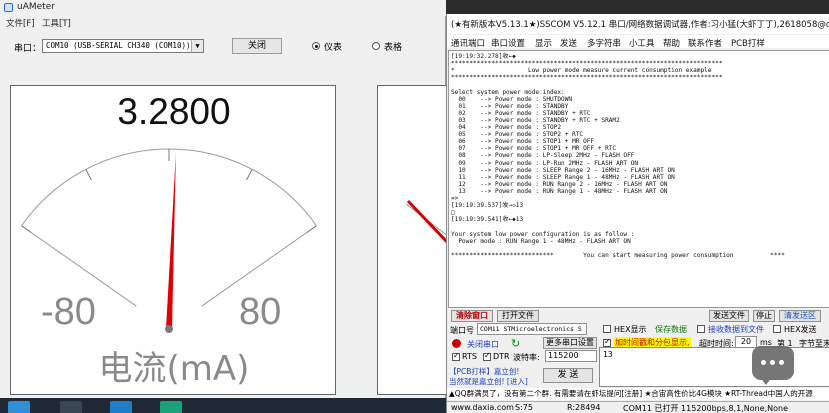 The height and width of the screenshot is (413, 829). Describe the element at coordinates (456, 356) in the screenshot. I see `rts-checkbox` at that location.